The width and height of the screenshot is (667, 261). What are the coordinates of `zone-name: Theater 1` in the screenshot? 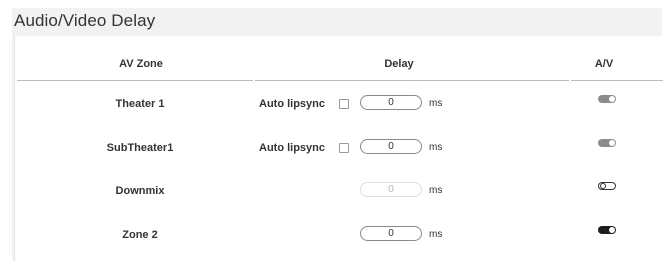 It's located at (140, 104).